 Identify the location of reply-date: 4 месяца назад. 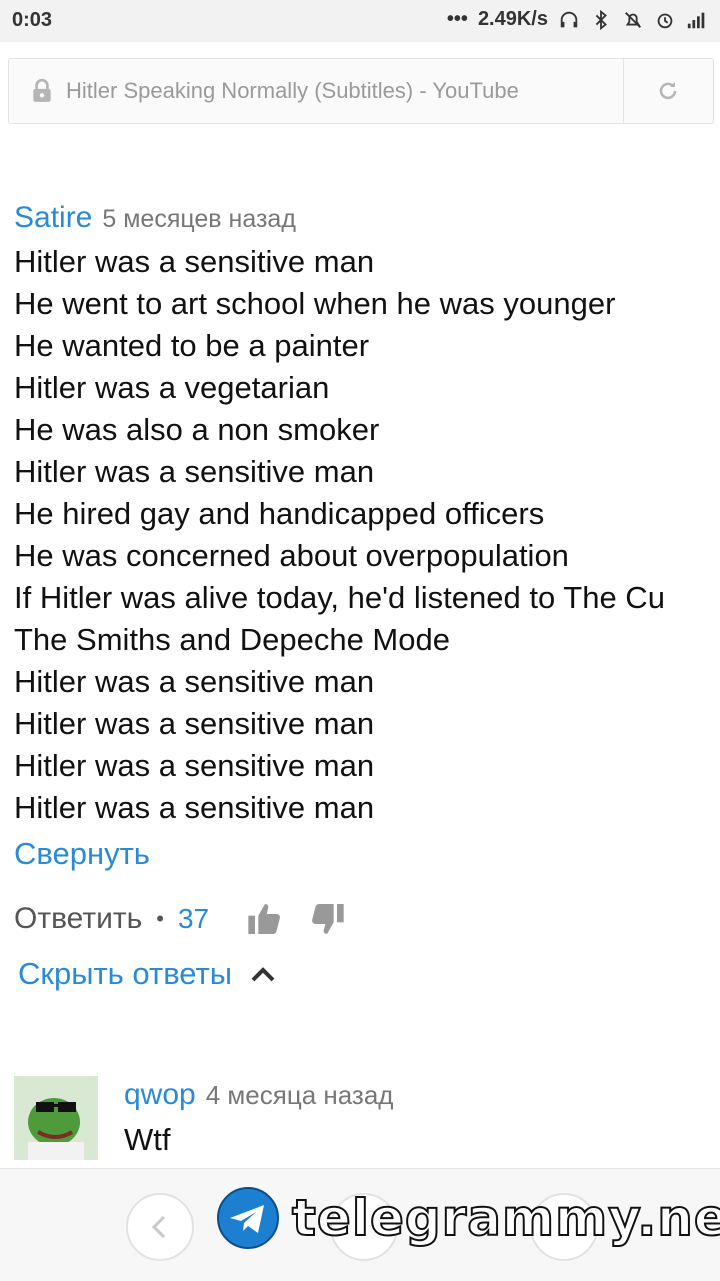
(299, 1095).